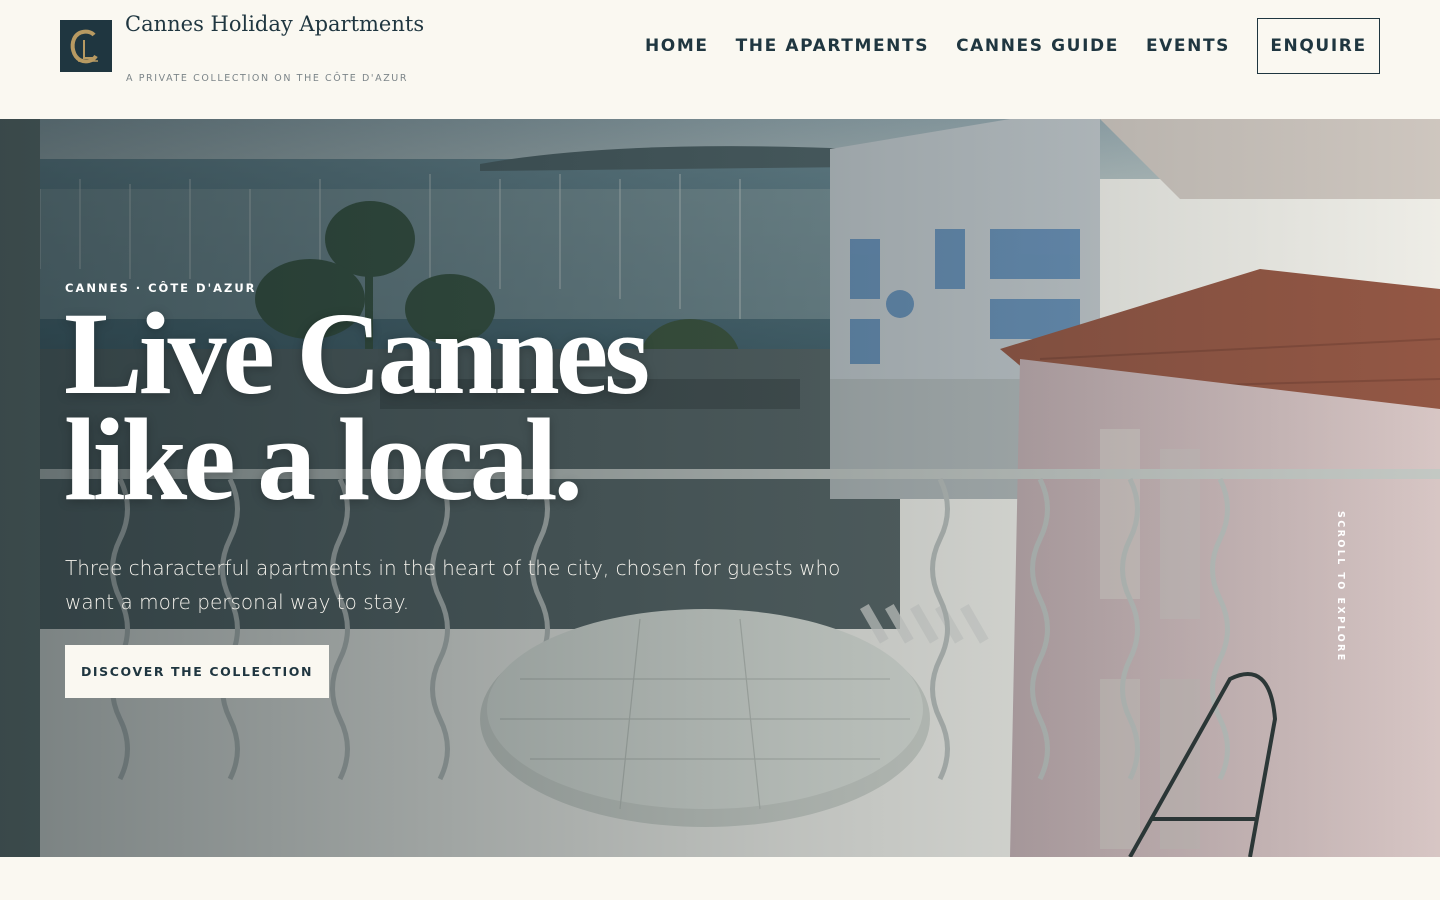 This screenshot has width=1440, height=900. Describe the element at coordinates (1188, 46) in the screenshot. I see `nav-events: EVENTS` at that location.